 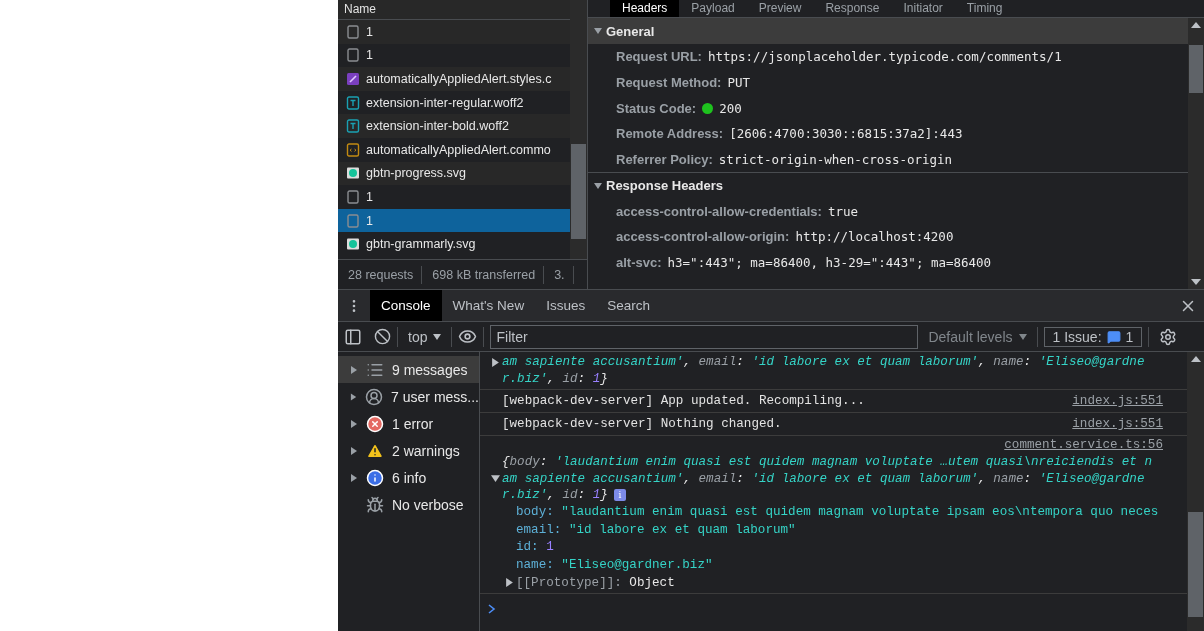 I want to click on header-name: alt-svc:, so click(x=639, y=263).